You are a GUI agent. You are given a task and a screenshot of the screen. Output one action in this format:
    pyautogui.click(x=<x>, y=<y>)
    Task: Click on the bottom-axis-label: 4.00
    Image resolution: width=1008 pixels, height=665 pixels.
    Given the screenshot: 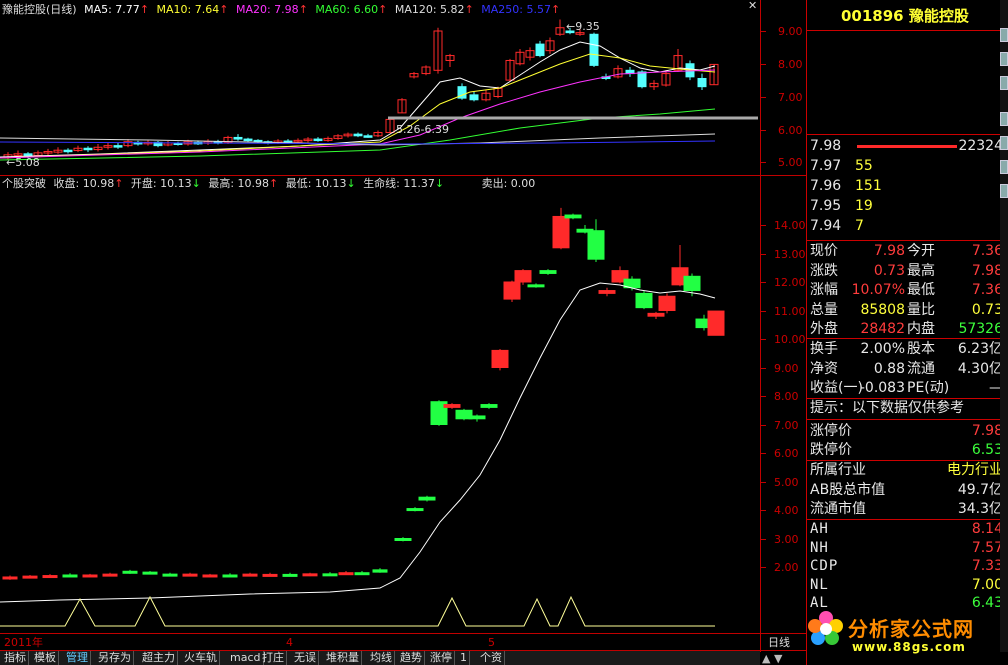 What is the action you would take?
    pyautogui.click(x=786, y=510)
    